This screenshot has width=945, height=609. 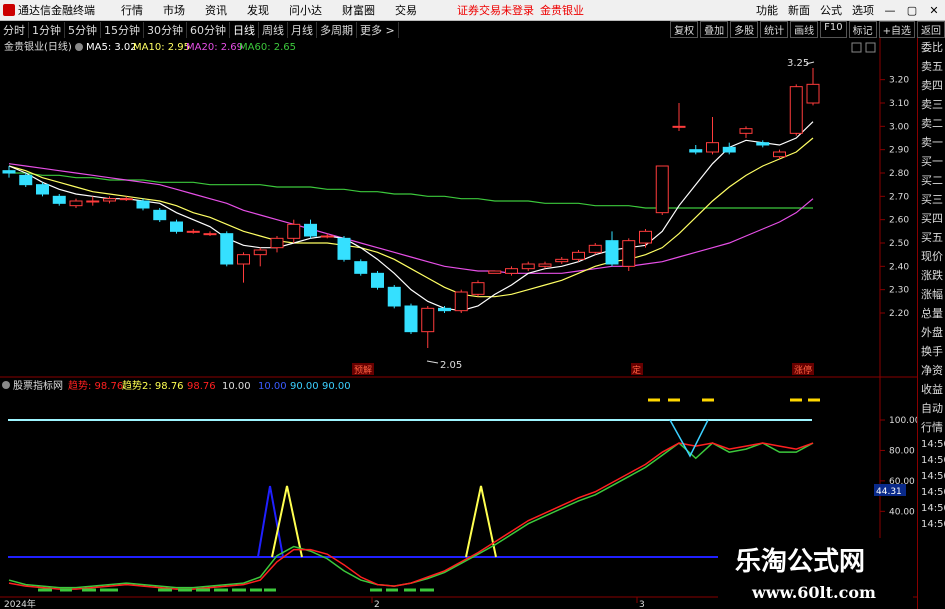 I want to click on menu-formula: 公式, so click(x=831, y=10).